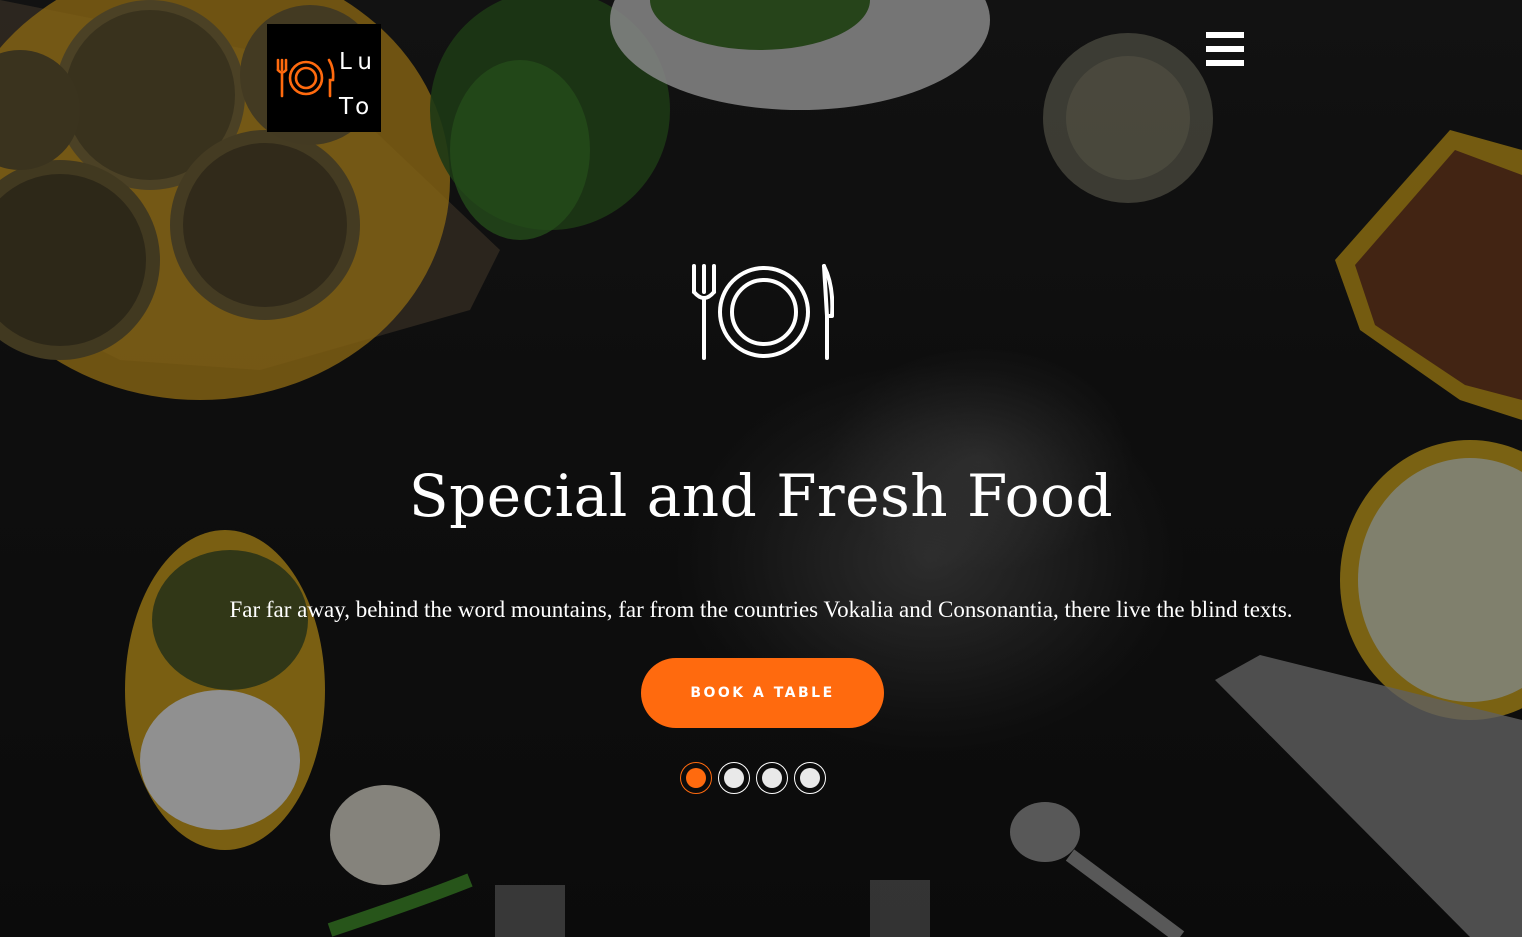  Describe the element at coordinates (753, 779) in the screenshot. I see `slider-pagination` at that location.